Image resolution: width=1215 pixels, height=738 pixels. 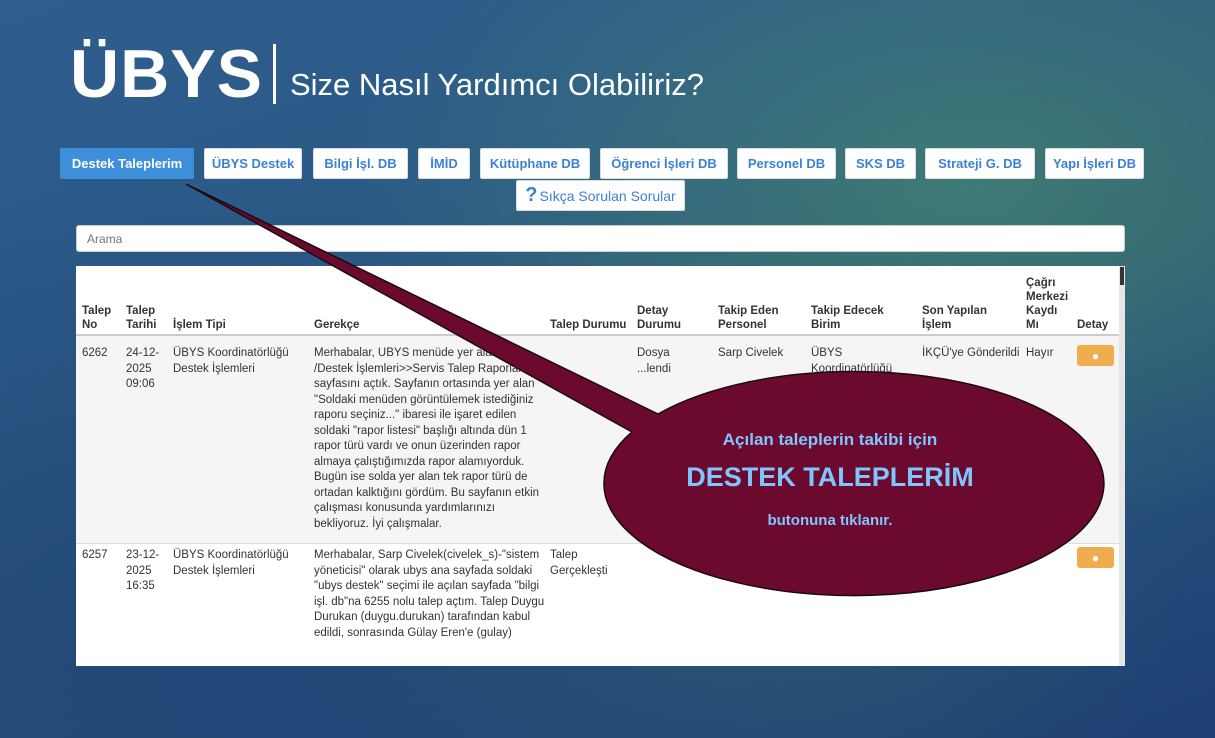 What do you see at coordinates (830, 520) in the screenshot?
I see `callout-line-3: butonuna tıklanır.` at bounding box center [830, 520].